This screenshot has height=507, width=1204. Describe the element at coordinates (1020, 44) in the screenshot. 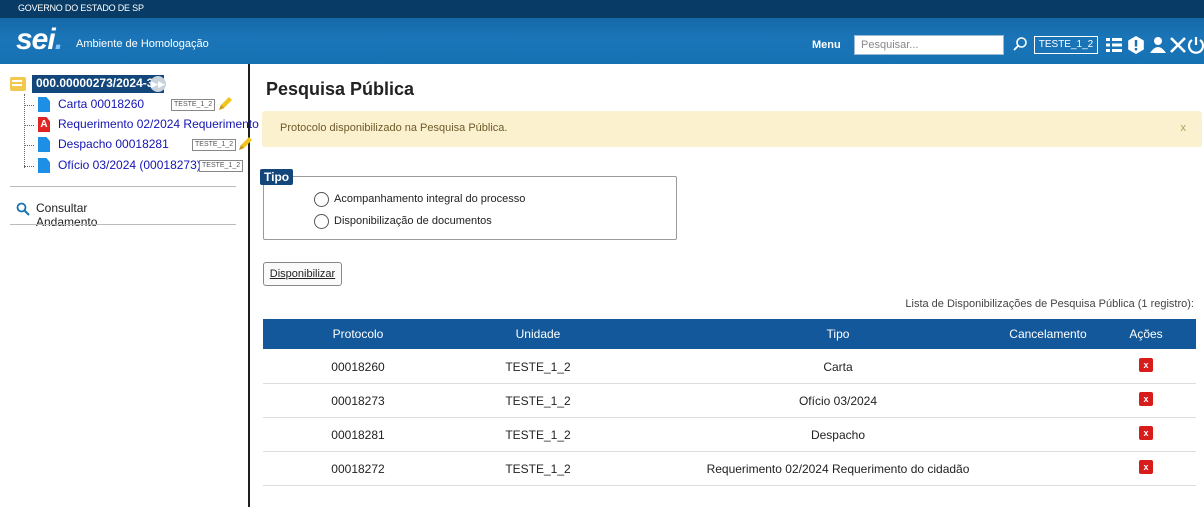

I see `search-icon` at that location.